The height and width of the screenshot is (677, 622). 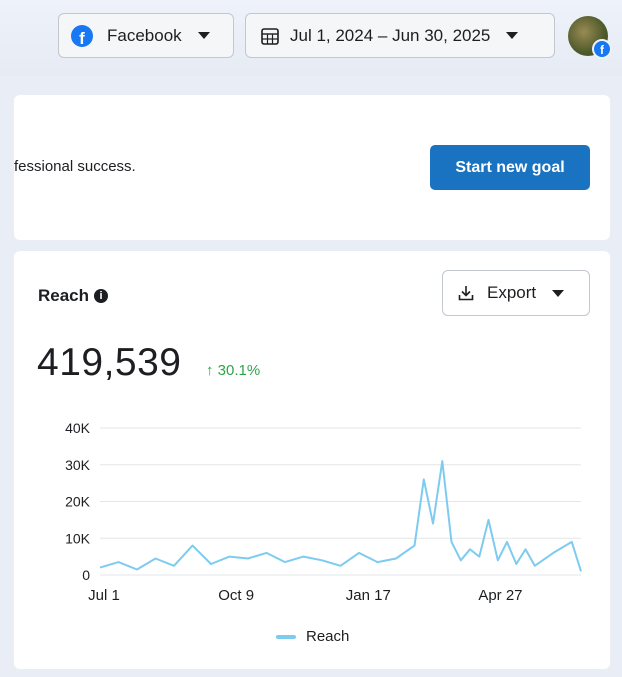 What do you see at coordinates (602, 49) in the screenshot?
I see `facebook-badge-icon: f` at bounding box center [602, 49].